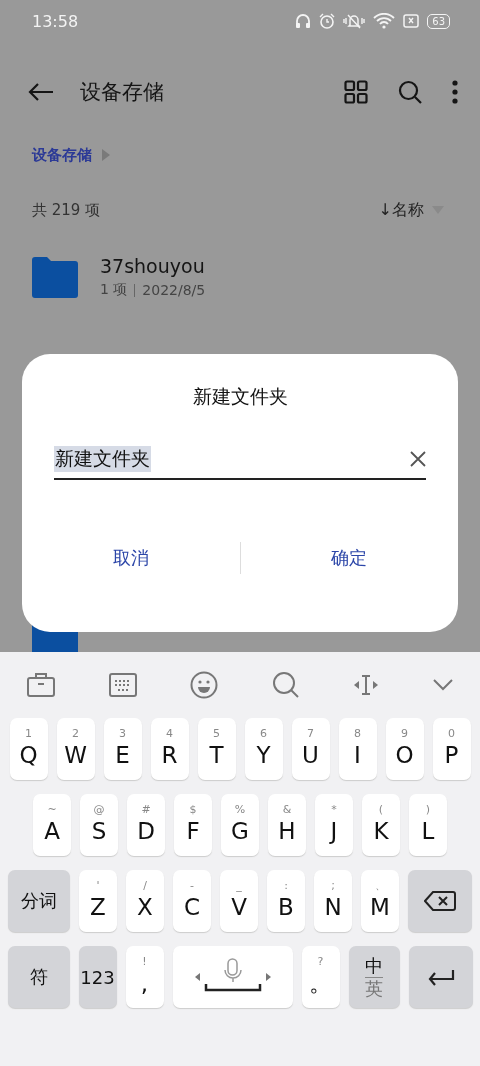 The width and height of the screenshot is (480, 1066). What do you see at coordinates (145, 901) in the screenshot?
I see `keyboard-key: / X` at bounding box center [145, 901].